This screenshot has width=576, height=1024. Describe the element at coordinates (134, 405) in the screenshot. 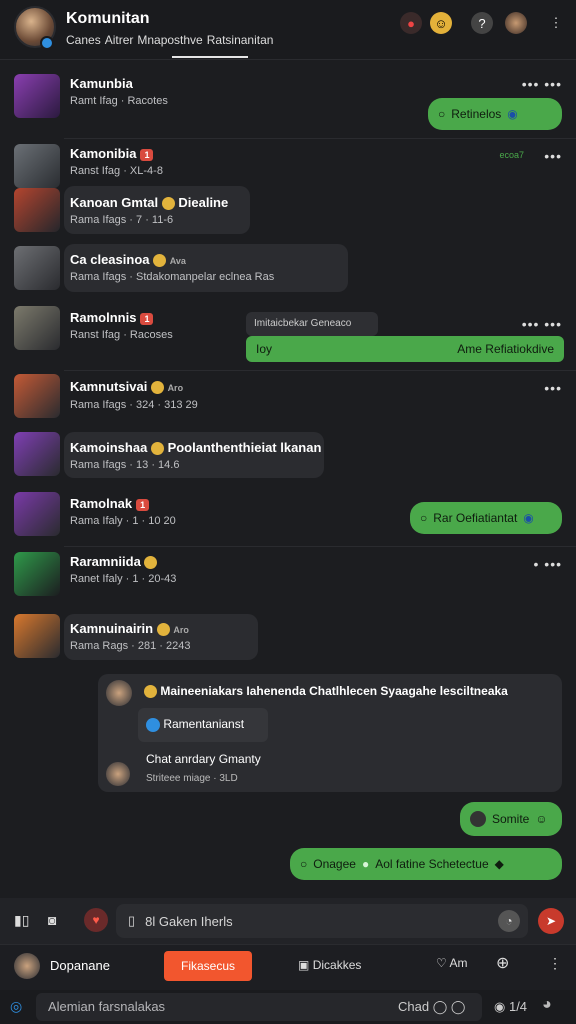

I see `message-sub: Rama Ifags · 324 · 313 29` at that location.